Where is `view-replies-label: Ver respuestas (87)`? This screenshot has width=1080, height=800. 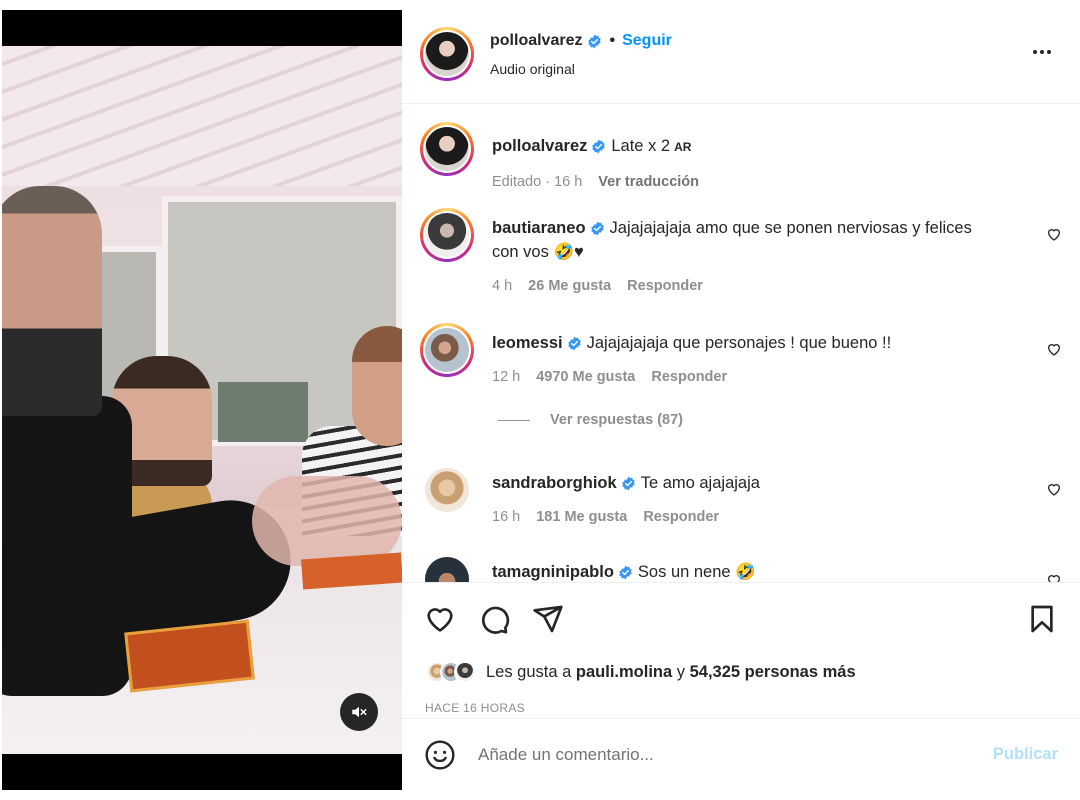 view-replies-label: Ver respuestas (87) is located at coordinates (616, 420).